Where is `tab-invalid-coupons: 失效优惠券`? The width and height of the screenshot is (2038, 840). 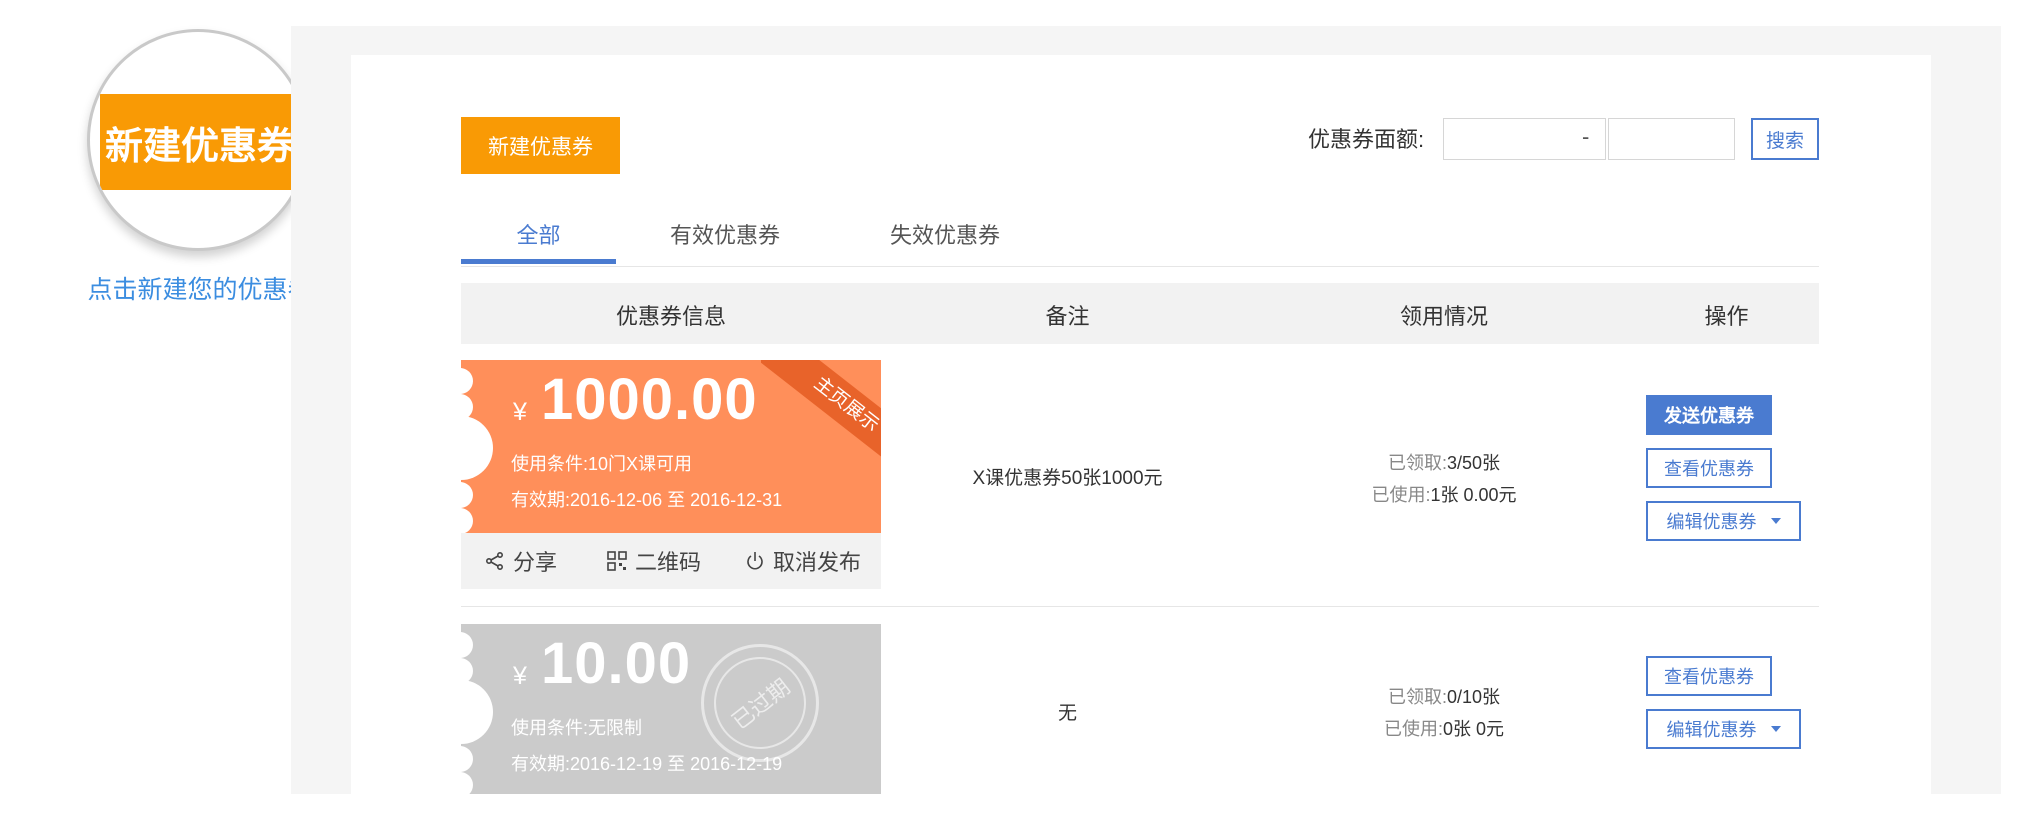 tab-invalid-coupons: 失效优惠券 is located at coordinates (945, 234).